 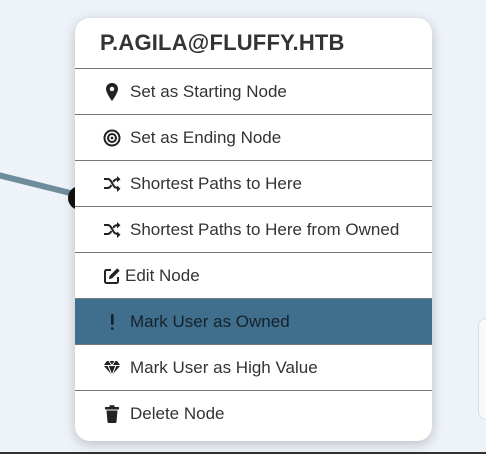 What do you see at coordinates (216, 183) in the screenshot?
I see `menu-item-label: Shortest Paths to Here` at bounding box center [216, 183].